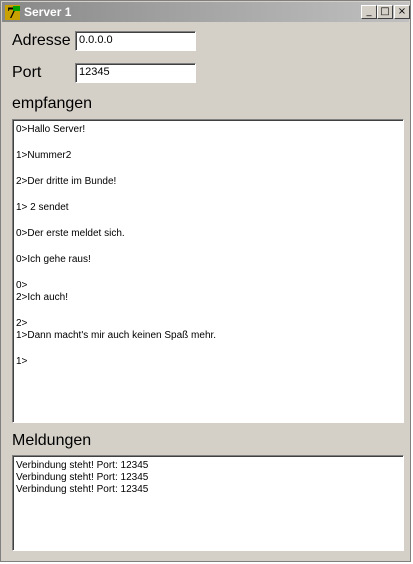  Describe the element at coordinates (48, 12) in the screenshot. I see `window-title: Server 1` at that location.